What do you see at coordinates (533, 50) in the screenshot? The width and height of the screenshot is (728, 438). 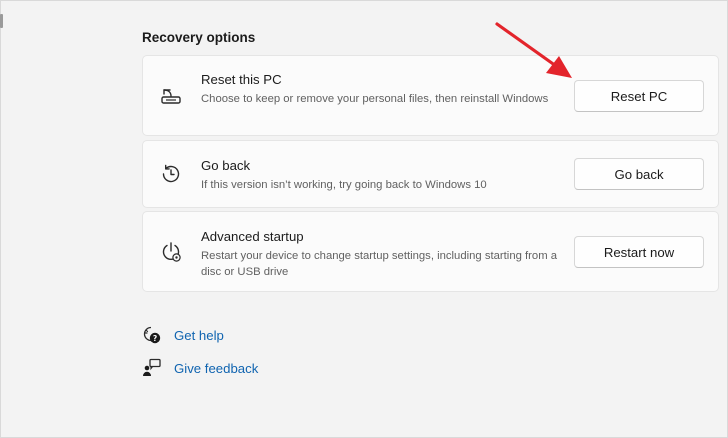 I see `annotation-arrow-icon` at bounding box center [533, 50].